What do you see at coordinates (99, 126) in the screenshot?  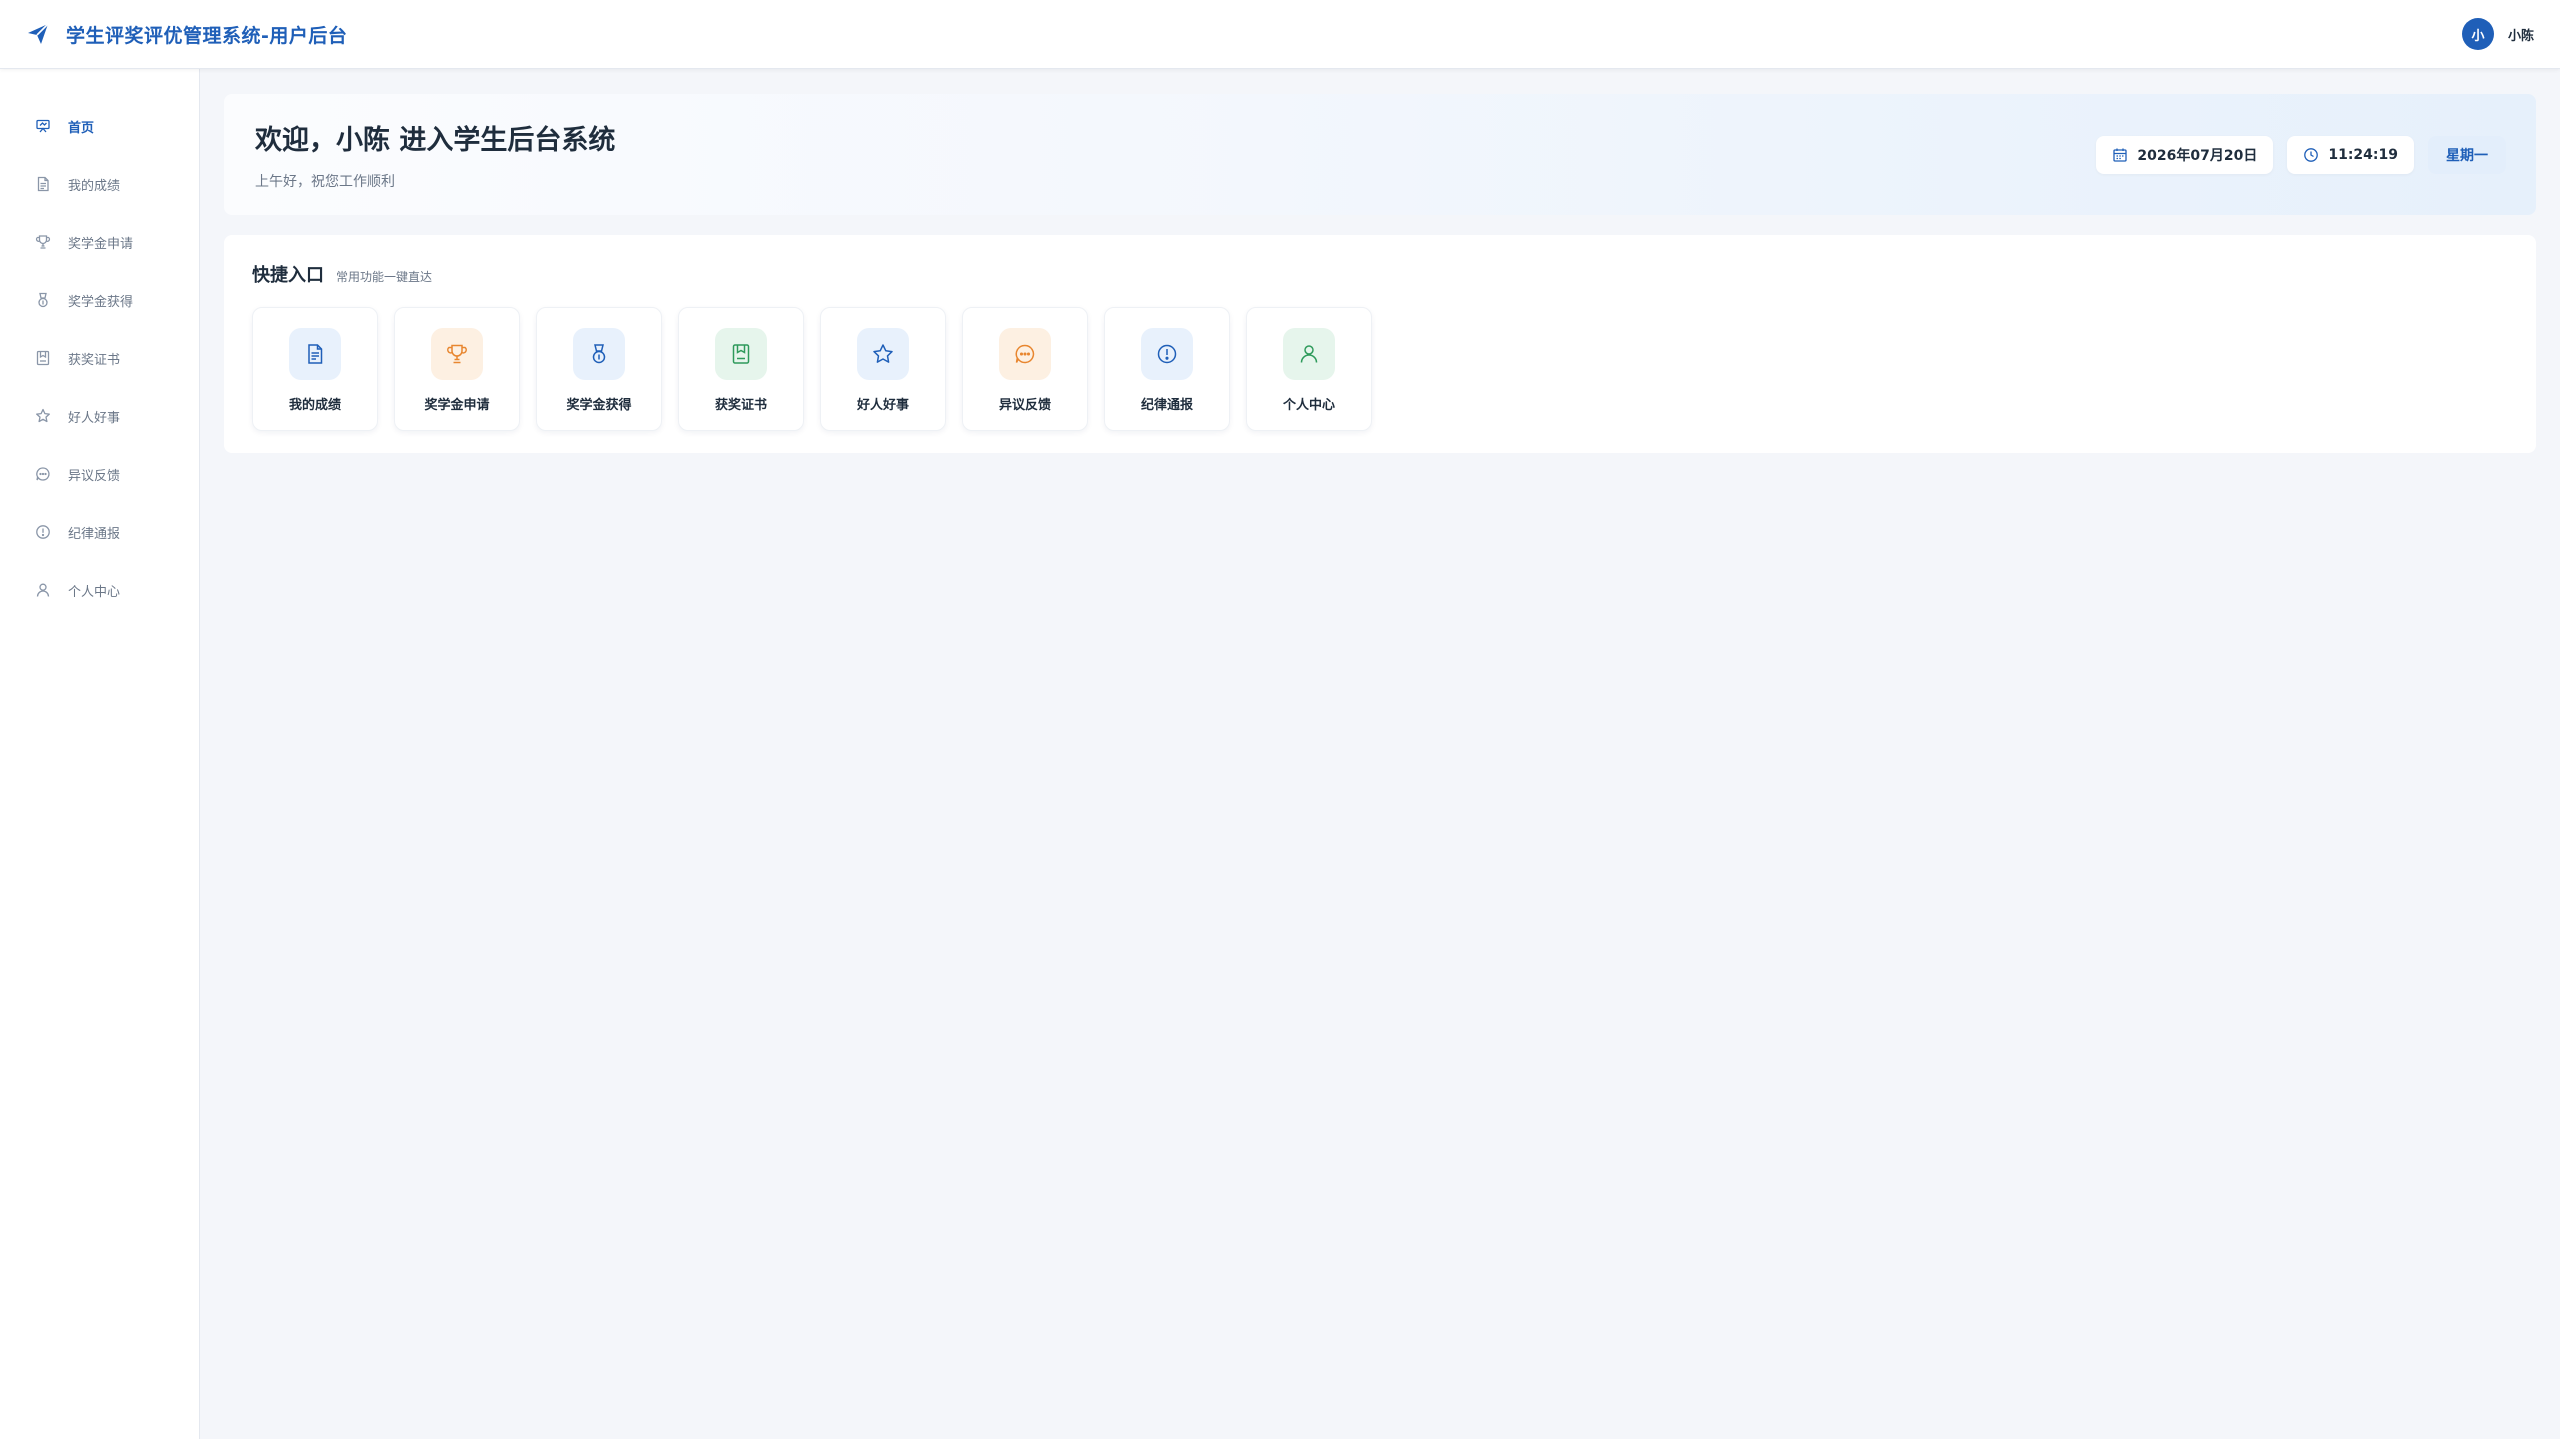 I see `sidebar-item-home: 首页` at bounding box center [99, 126].